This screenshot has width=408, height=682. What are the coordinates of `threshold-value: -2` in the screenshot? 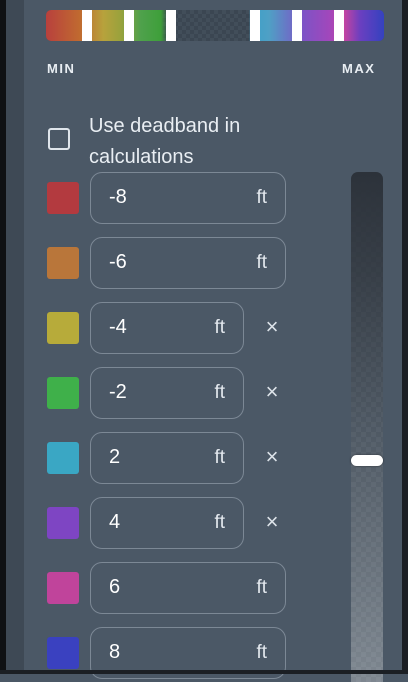 It's located at (118, 392).